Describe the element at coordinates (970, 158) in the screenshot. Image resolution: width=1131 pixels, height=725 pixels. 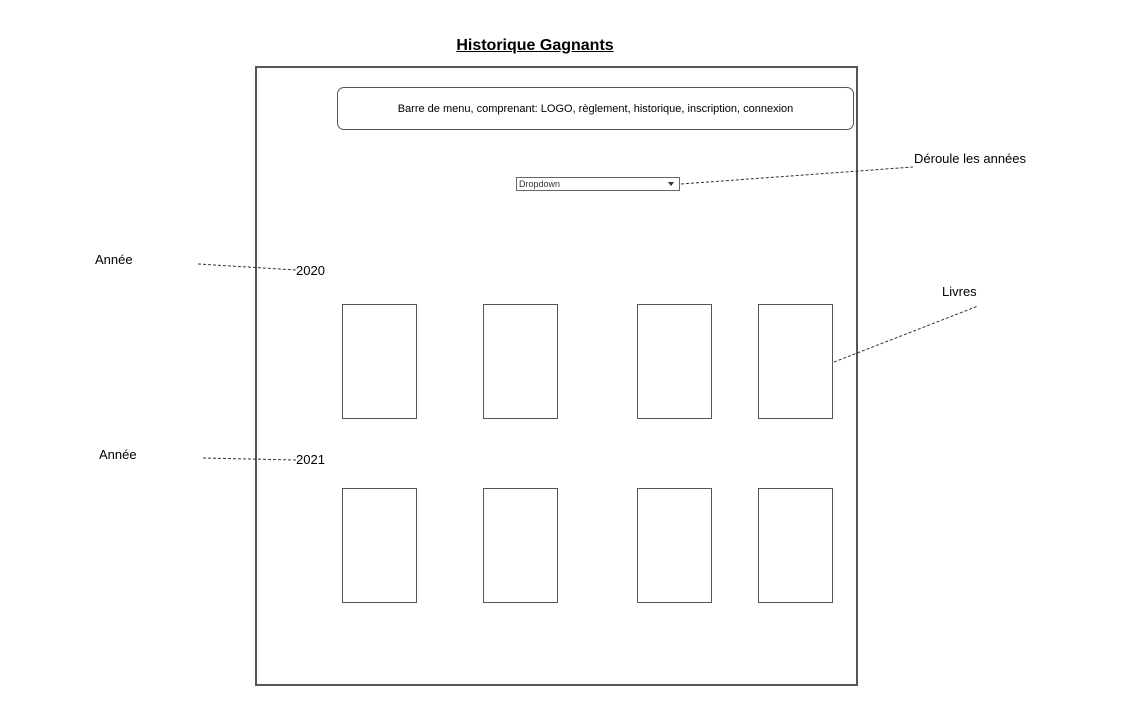
I see `dropdown-annotation: Déroule les années` at that location.